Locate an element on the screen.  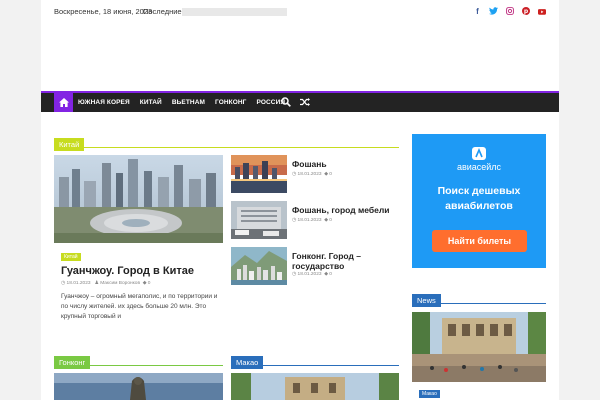
featured-category-tag: Китай is located at coordinates (71, 257).